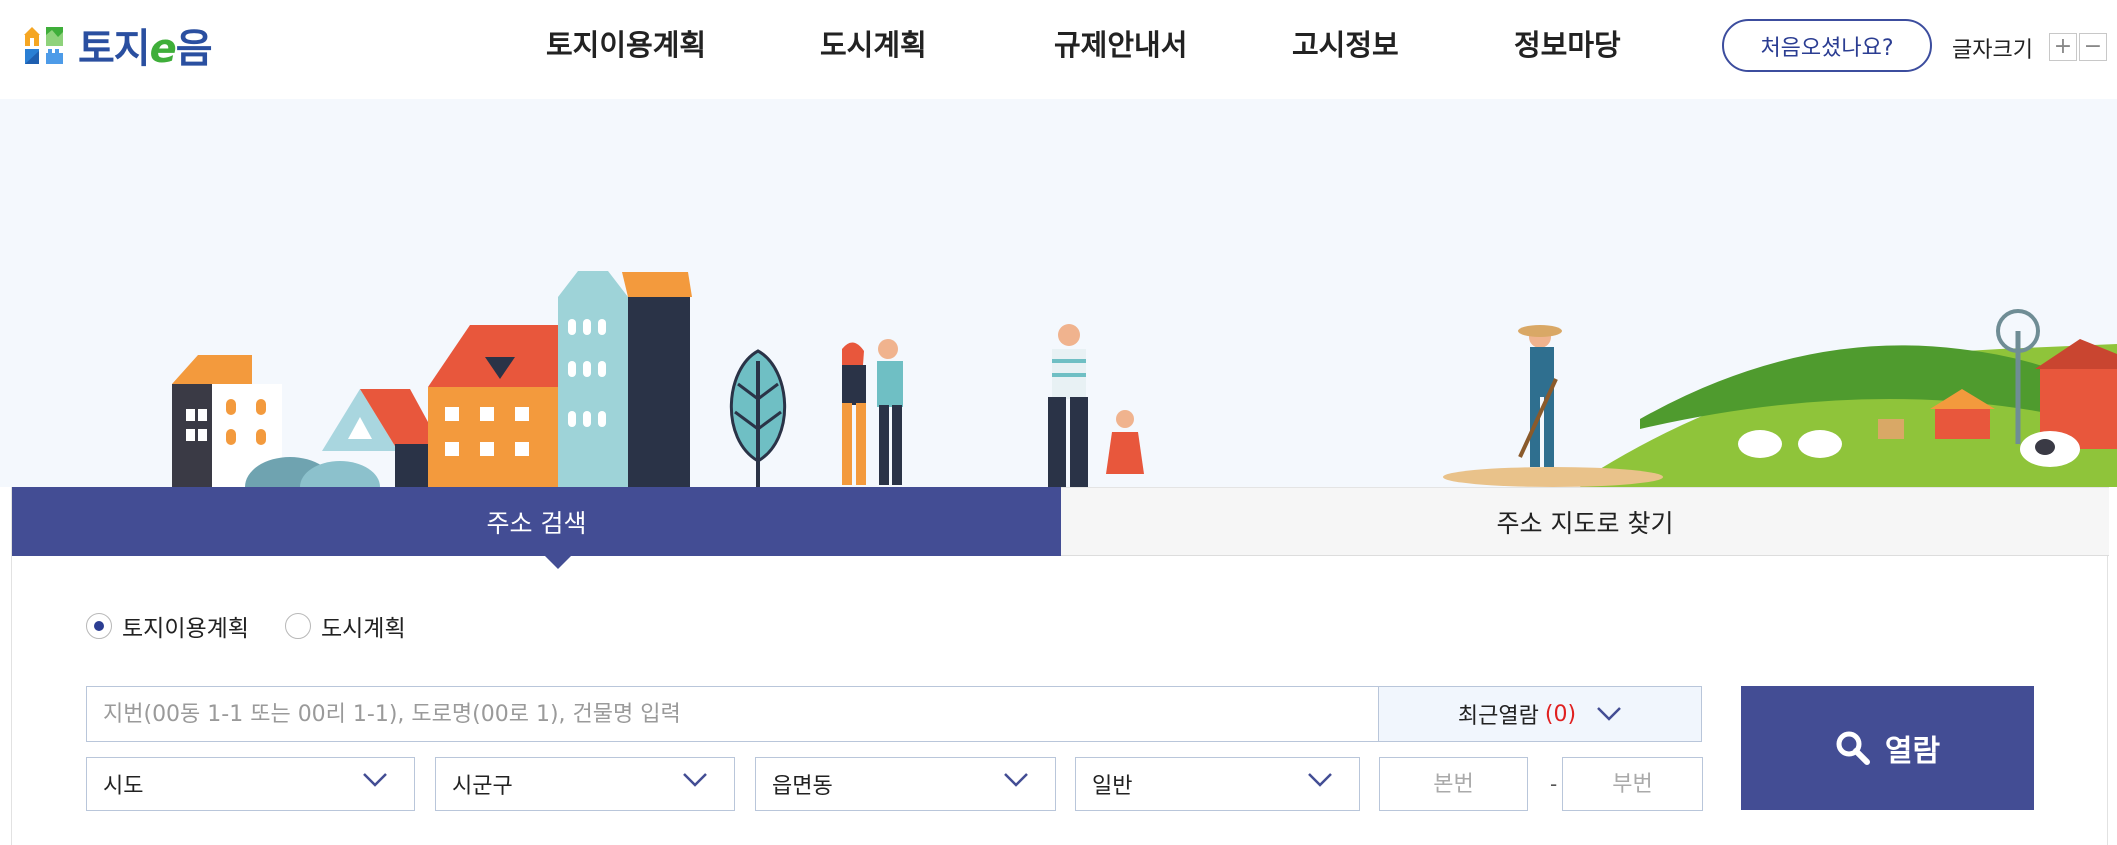 The width and height of the screenshot is (2117, 845). What do you see at coordinates (185, 629) in the screenshot?
I see `radio-label: 토지이용계획` at bounding box center [185, 629].